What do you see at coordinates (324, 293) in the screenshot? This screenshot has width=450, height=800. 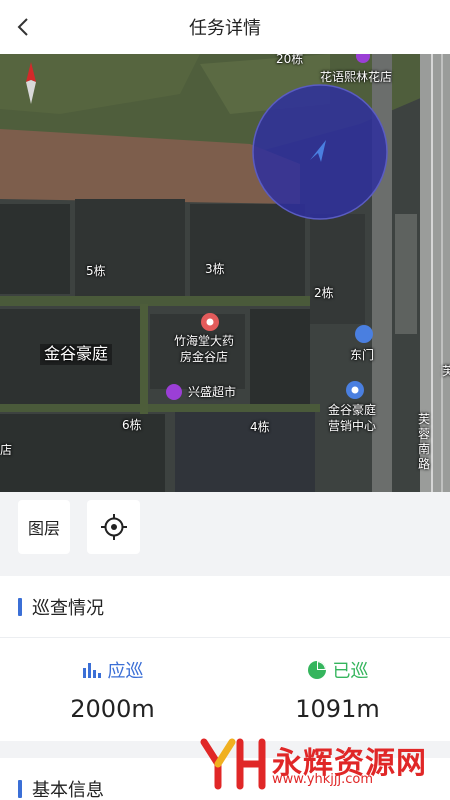 I see `map-label-bldg-2: 2栋` at bounding box center [324, 293].